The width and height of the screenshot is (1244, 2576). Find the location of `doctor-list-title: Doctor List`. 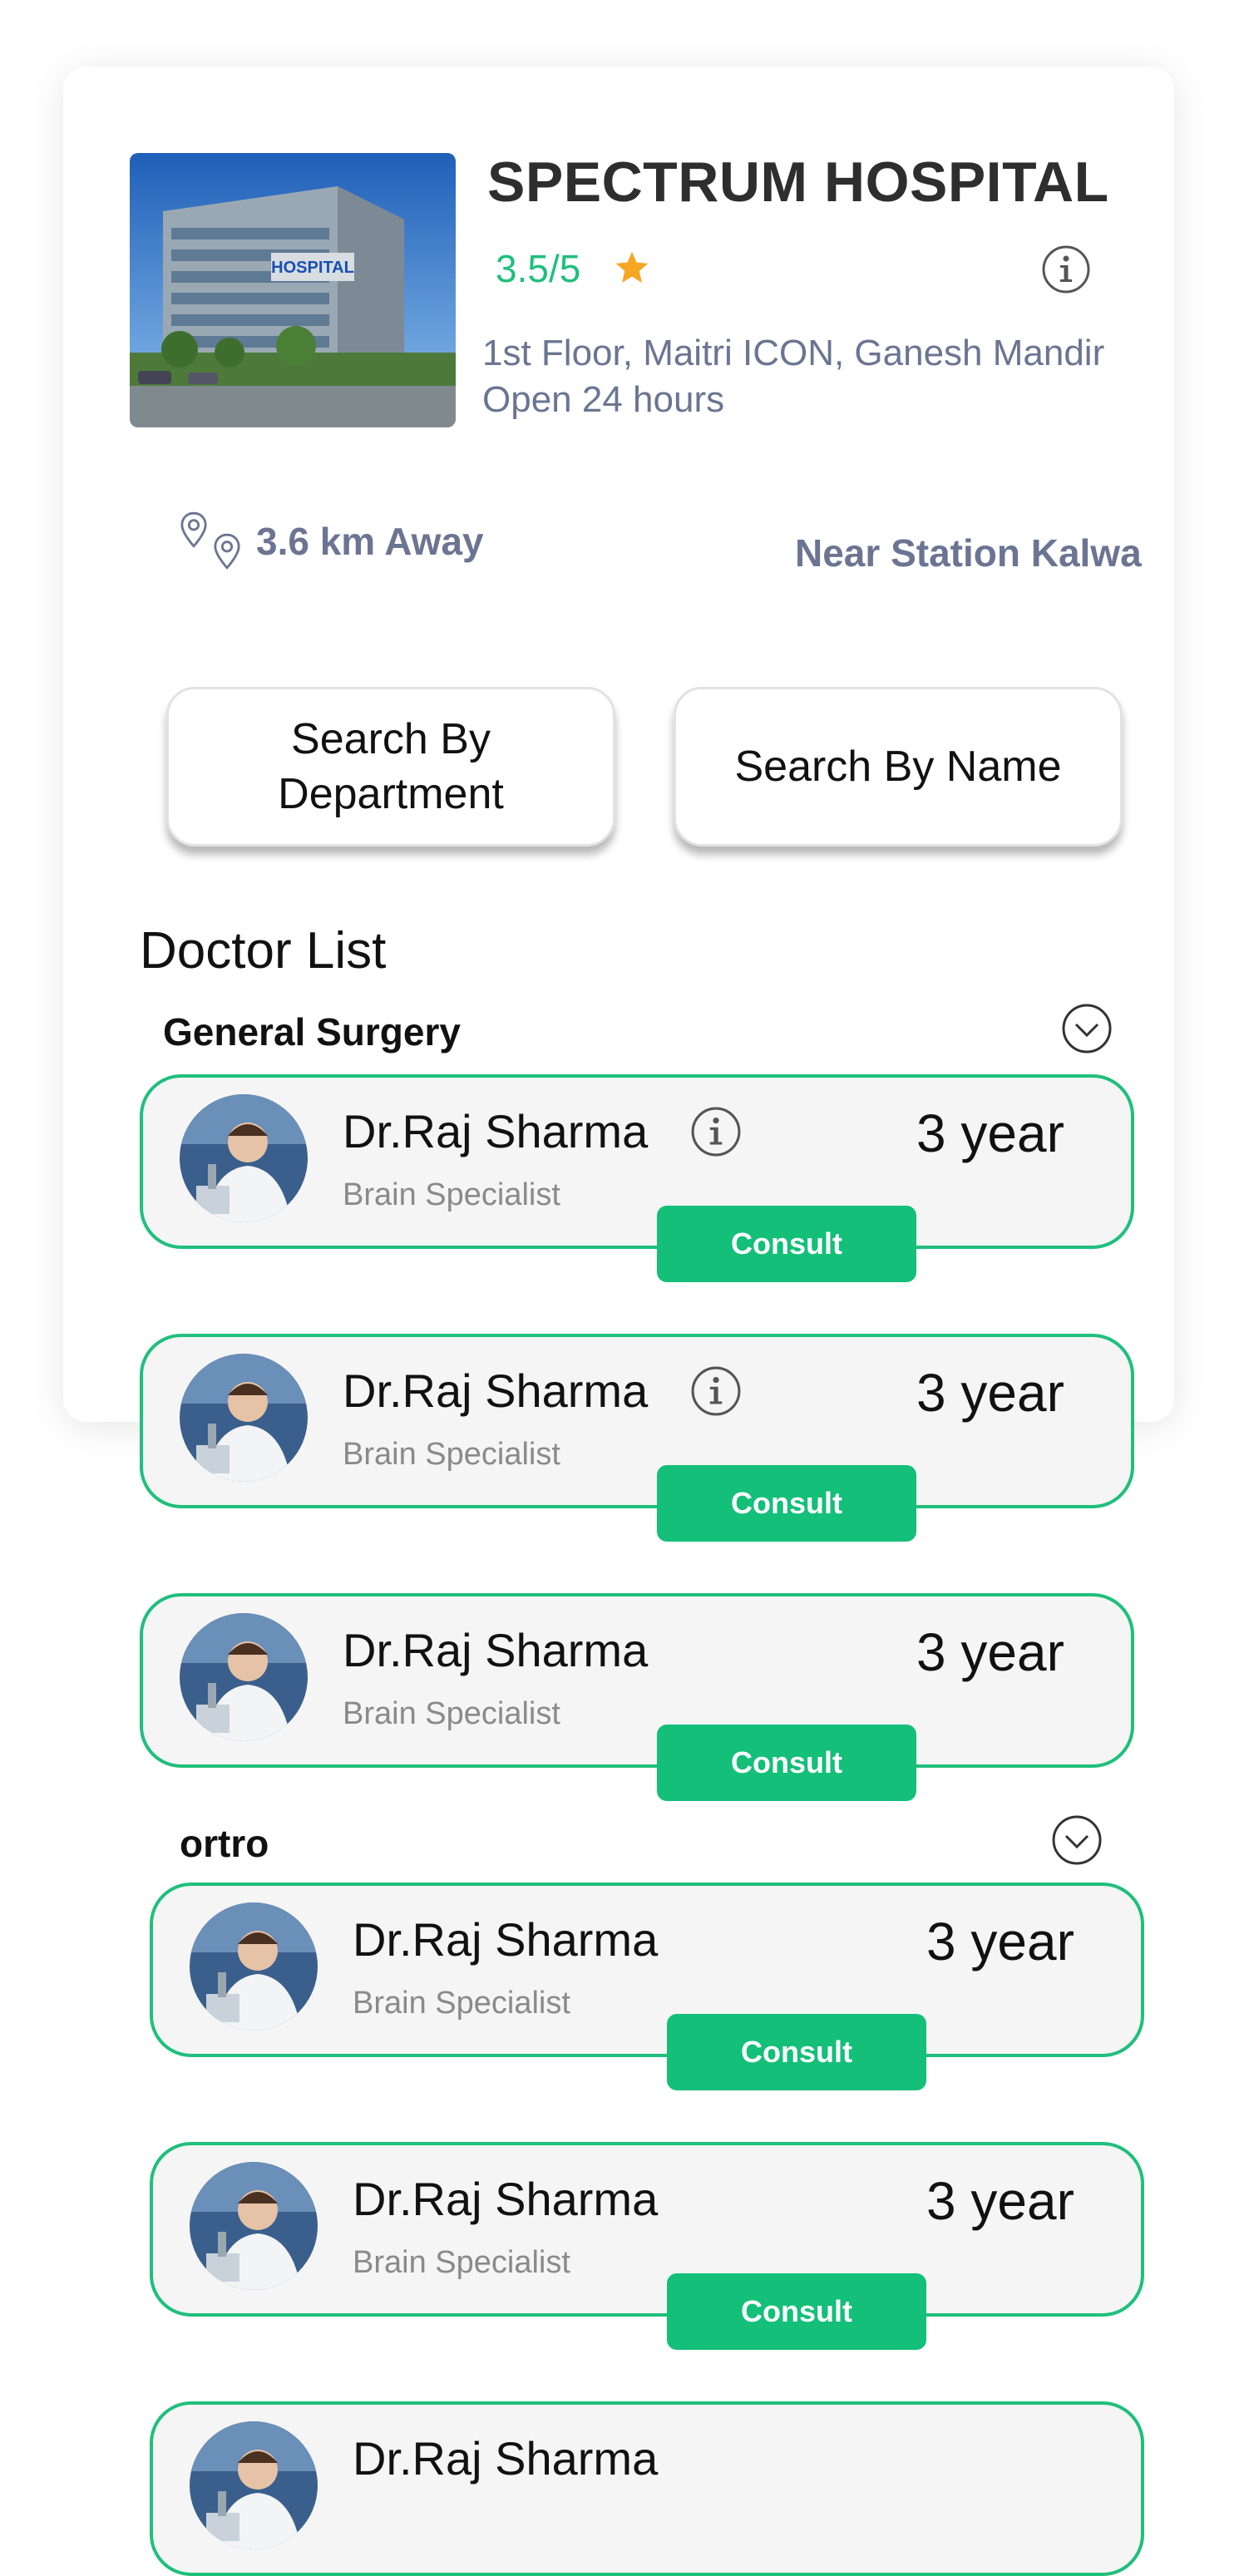

doctor-list-title: Doctor List is located at coordinates (263, 951).